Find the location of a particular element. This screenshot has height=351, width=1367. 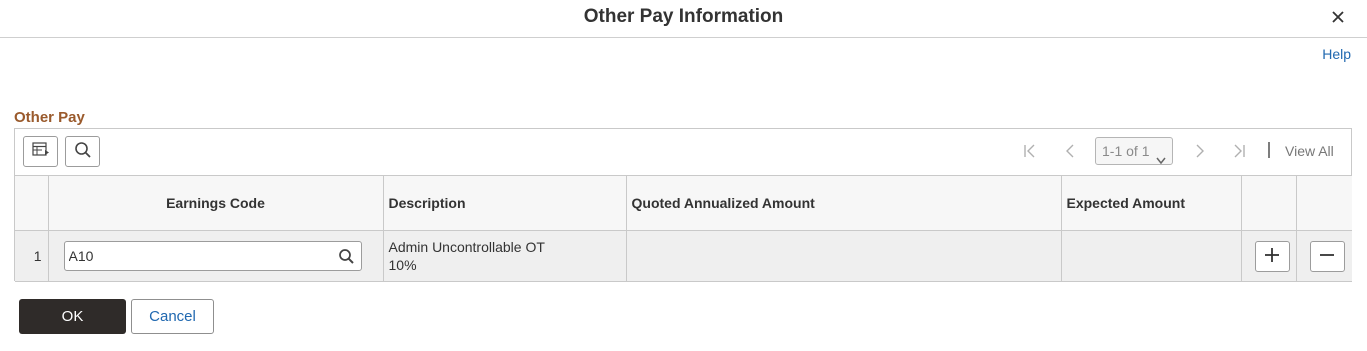

minus-icon is located at coordinates (1327, 256).